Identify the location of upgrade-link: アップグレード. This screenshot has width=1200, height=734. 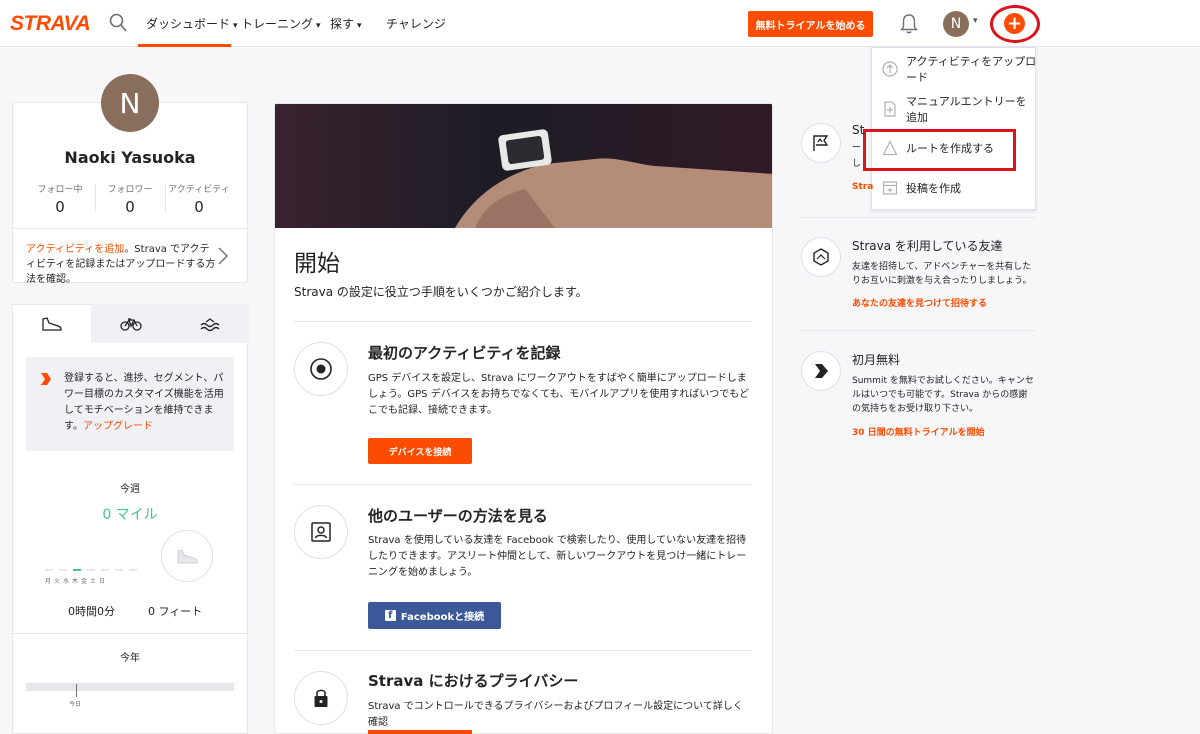
(118, 426).